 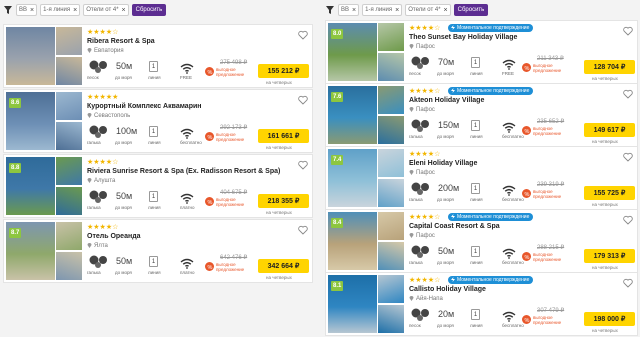 I want to click on filter-chip-label: 1-я линия, so click(x=379, y=10).